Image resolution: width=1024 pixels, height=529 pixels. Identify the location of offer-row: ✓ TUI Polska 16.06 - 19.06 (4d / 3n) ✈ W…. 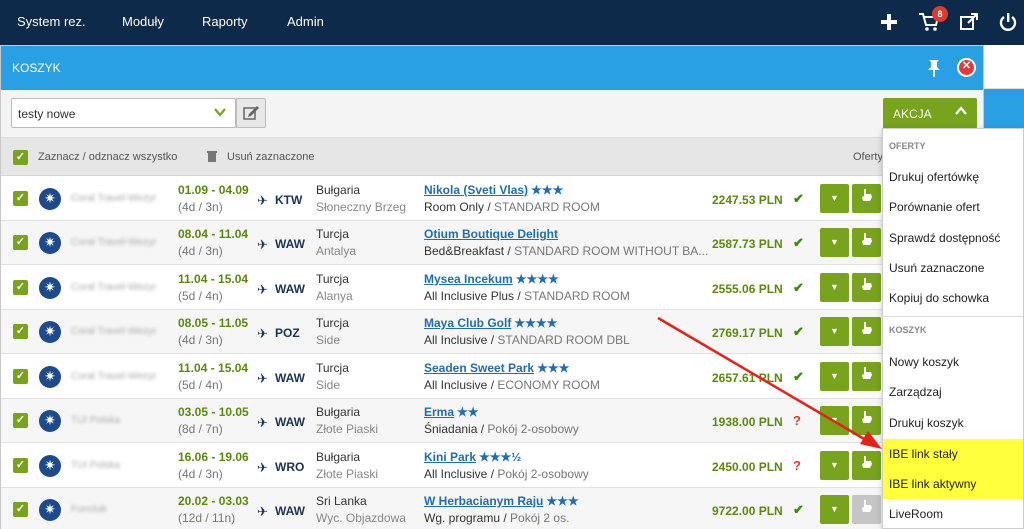
(492, 466).